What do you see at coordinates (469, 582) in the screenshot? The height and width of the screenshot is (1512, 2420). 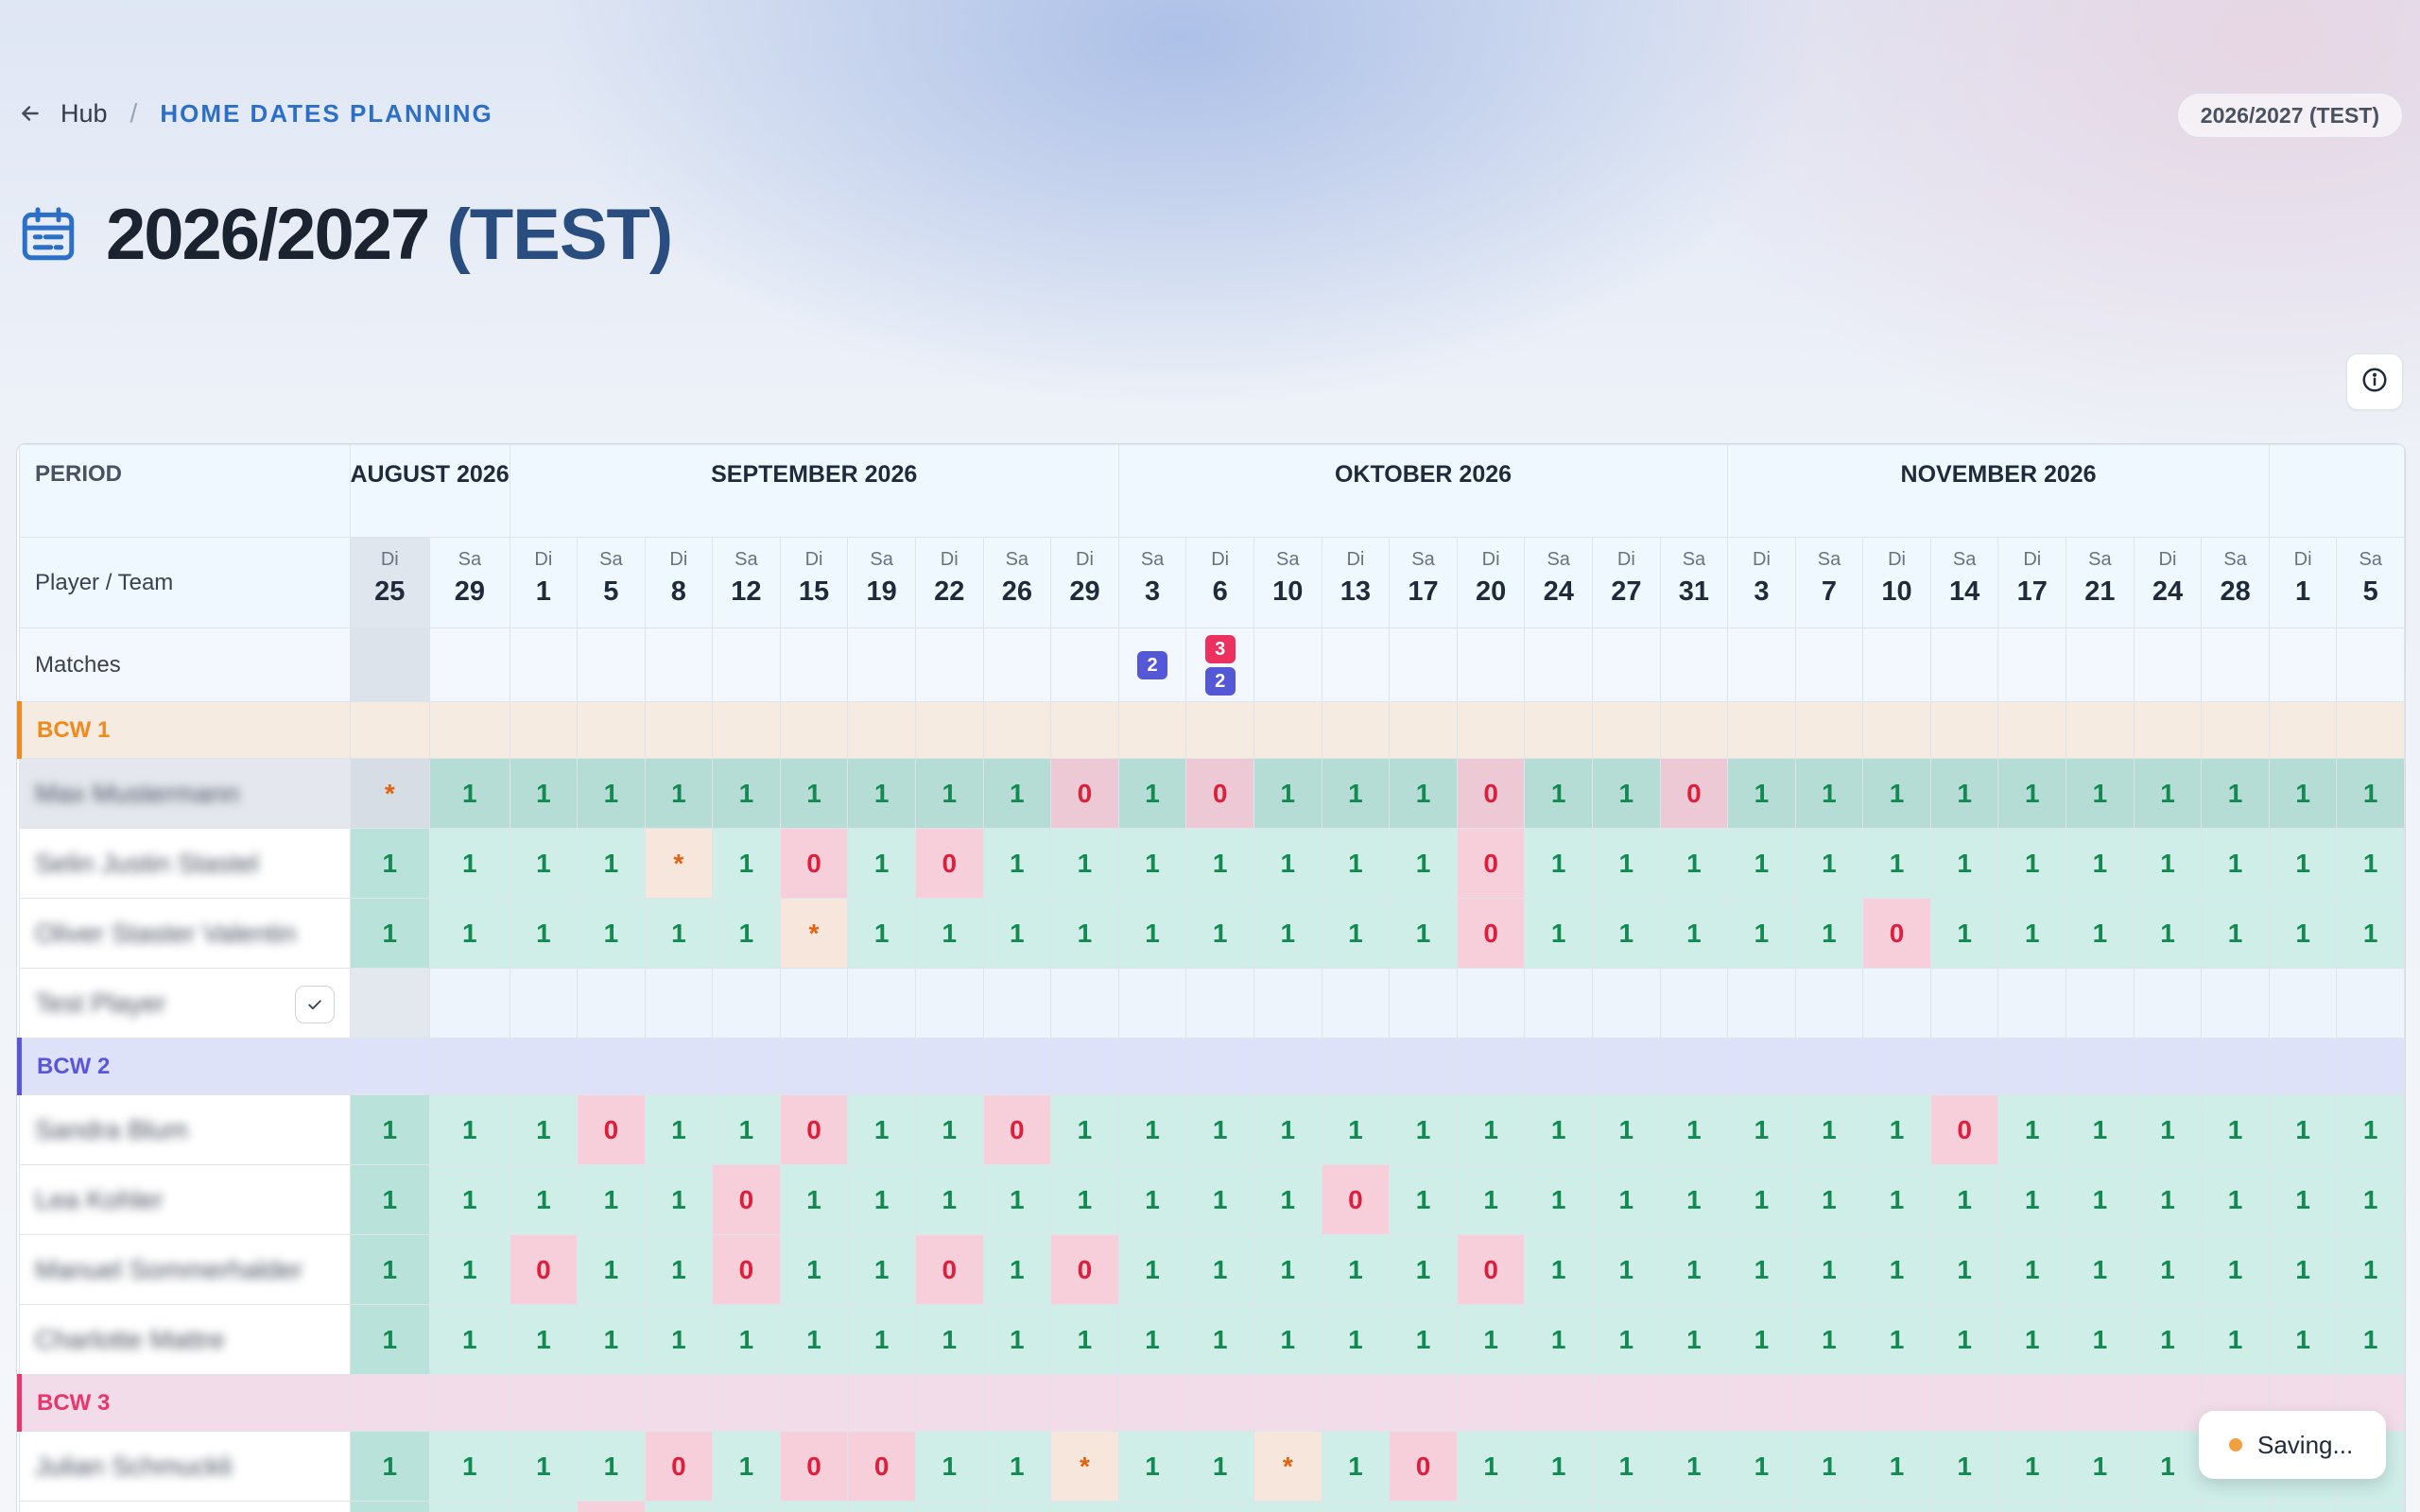 I see `date-header: Sa 29` at bounding box center [469, 582].